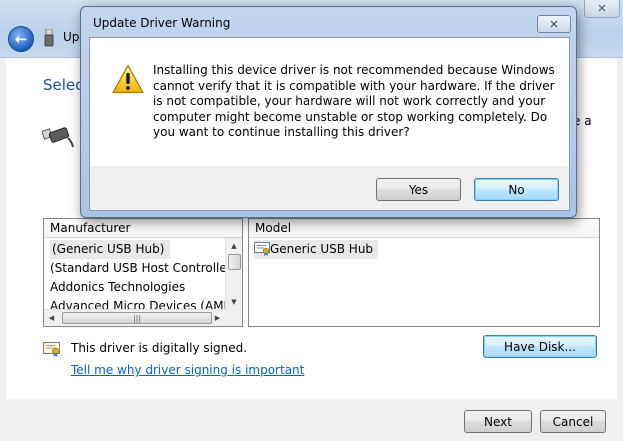 This screenshot has height=441, width=623. I want to click on horizontal-scrollbar: ◀ ||| ▶, so click(134, 317).